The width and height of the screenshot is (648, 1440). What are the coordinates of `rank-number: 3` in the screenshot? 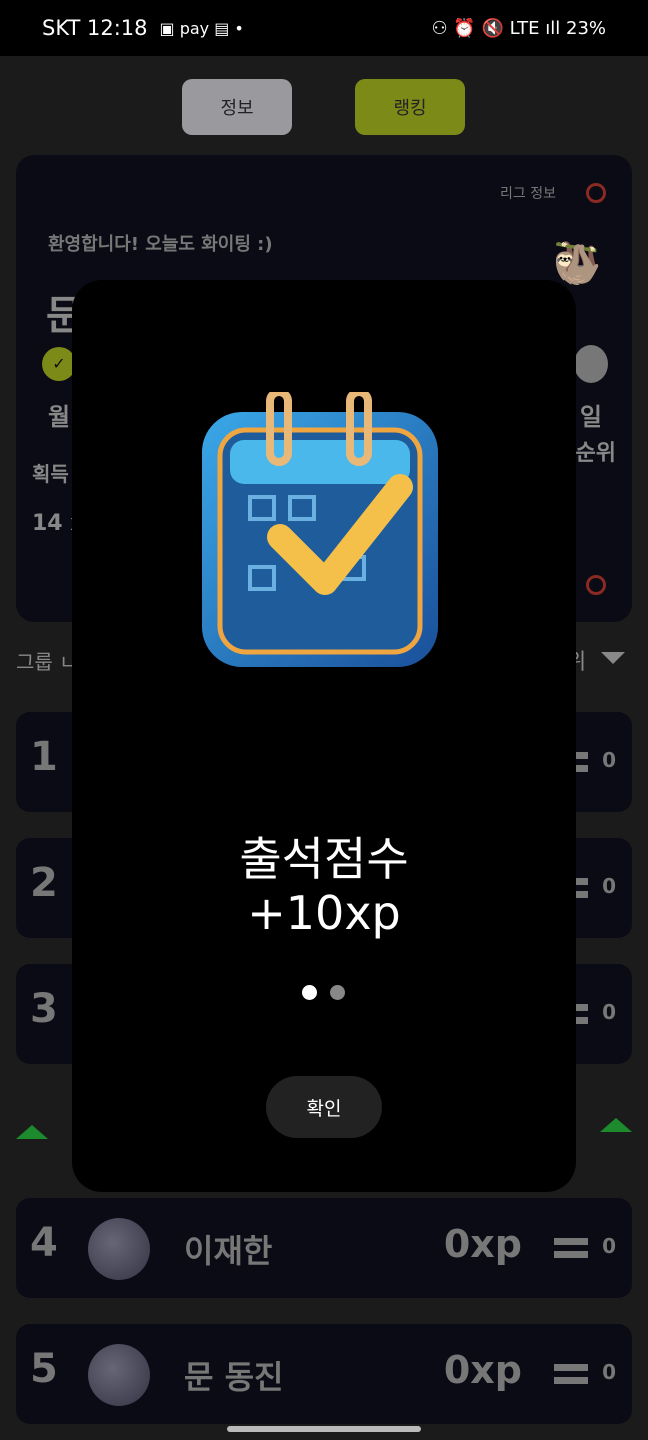 It's located at (44, 1009).